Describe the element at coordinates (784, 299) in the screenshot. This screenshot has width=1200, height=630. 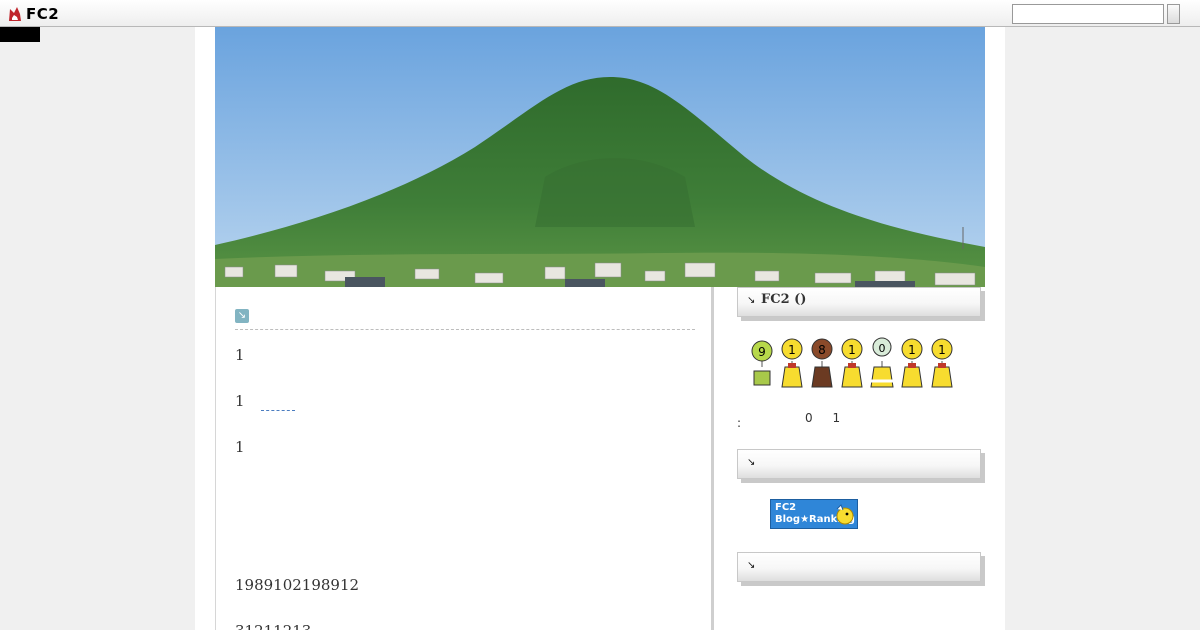
I see `sidebar-heading-title: FC2 ()` at that location.